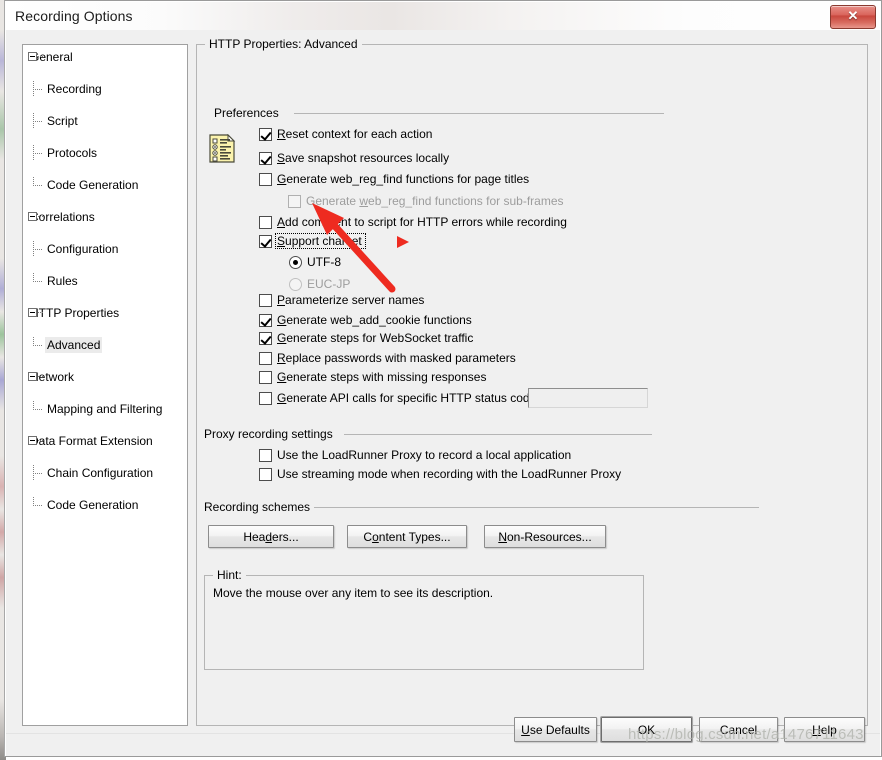  What do you see at coordinates (329, 284) in the screenshot?
I see `radio-label: EUC-JP` at bounding box center [329, 284].